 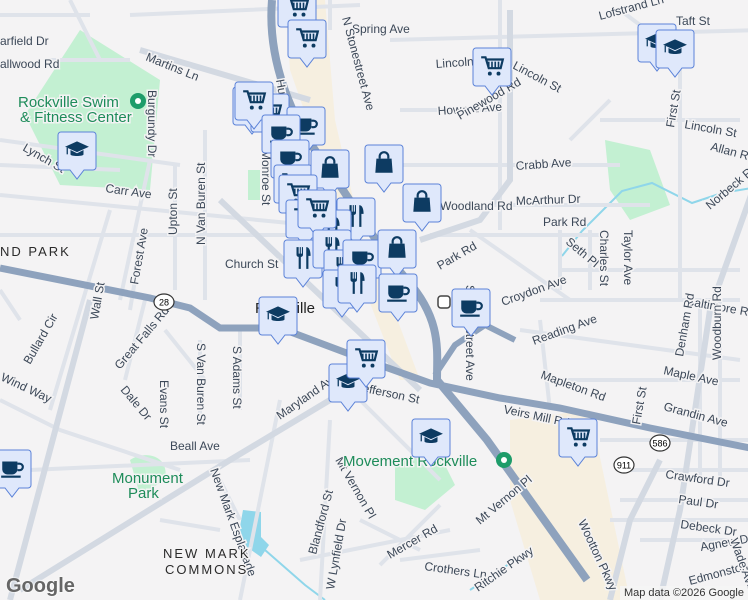 What do you see at coordinates (16, 473) in the screenshot?
I see `cup-marker` at bounding box center [16, 473].